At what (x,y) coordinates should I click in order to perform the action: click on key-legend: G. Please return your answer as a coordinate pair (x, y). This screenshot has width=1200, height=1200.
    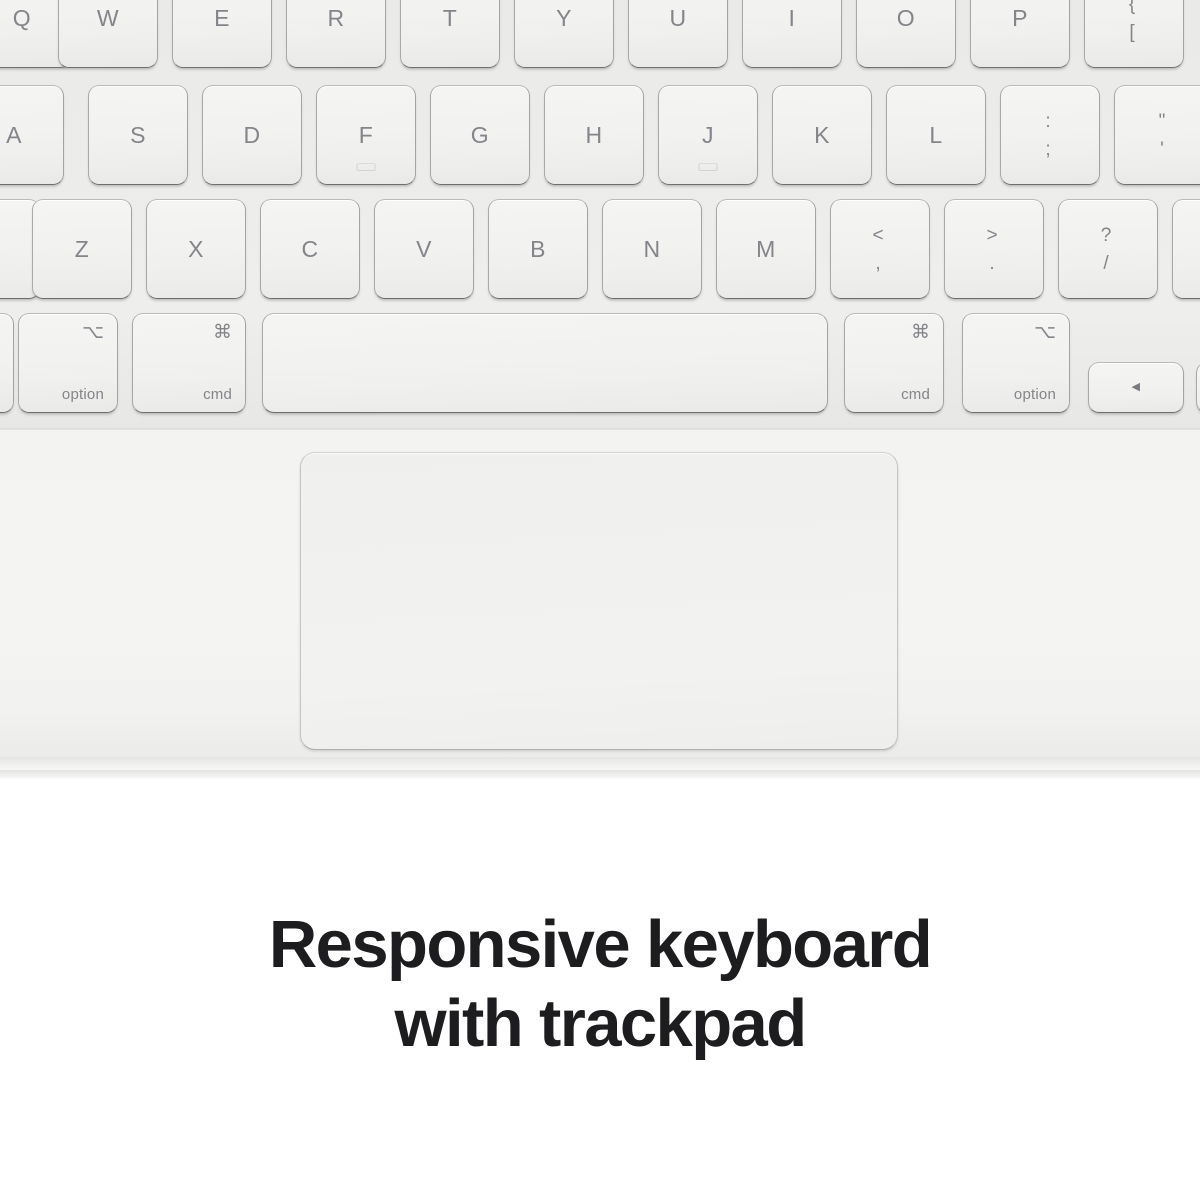
    Looking at the image, I should click on (480, 134).